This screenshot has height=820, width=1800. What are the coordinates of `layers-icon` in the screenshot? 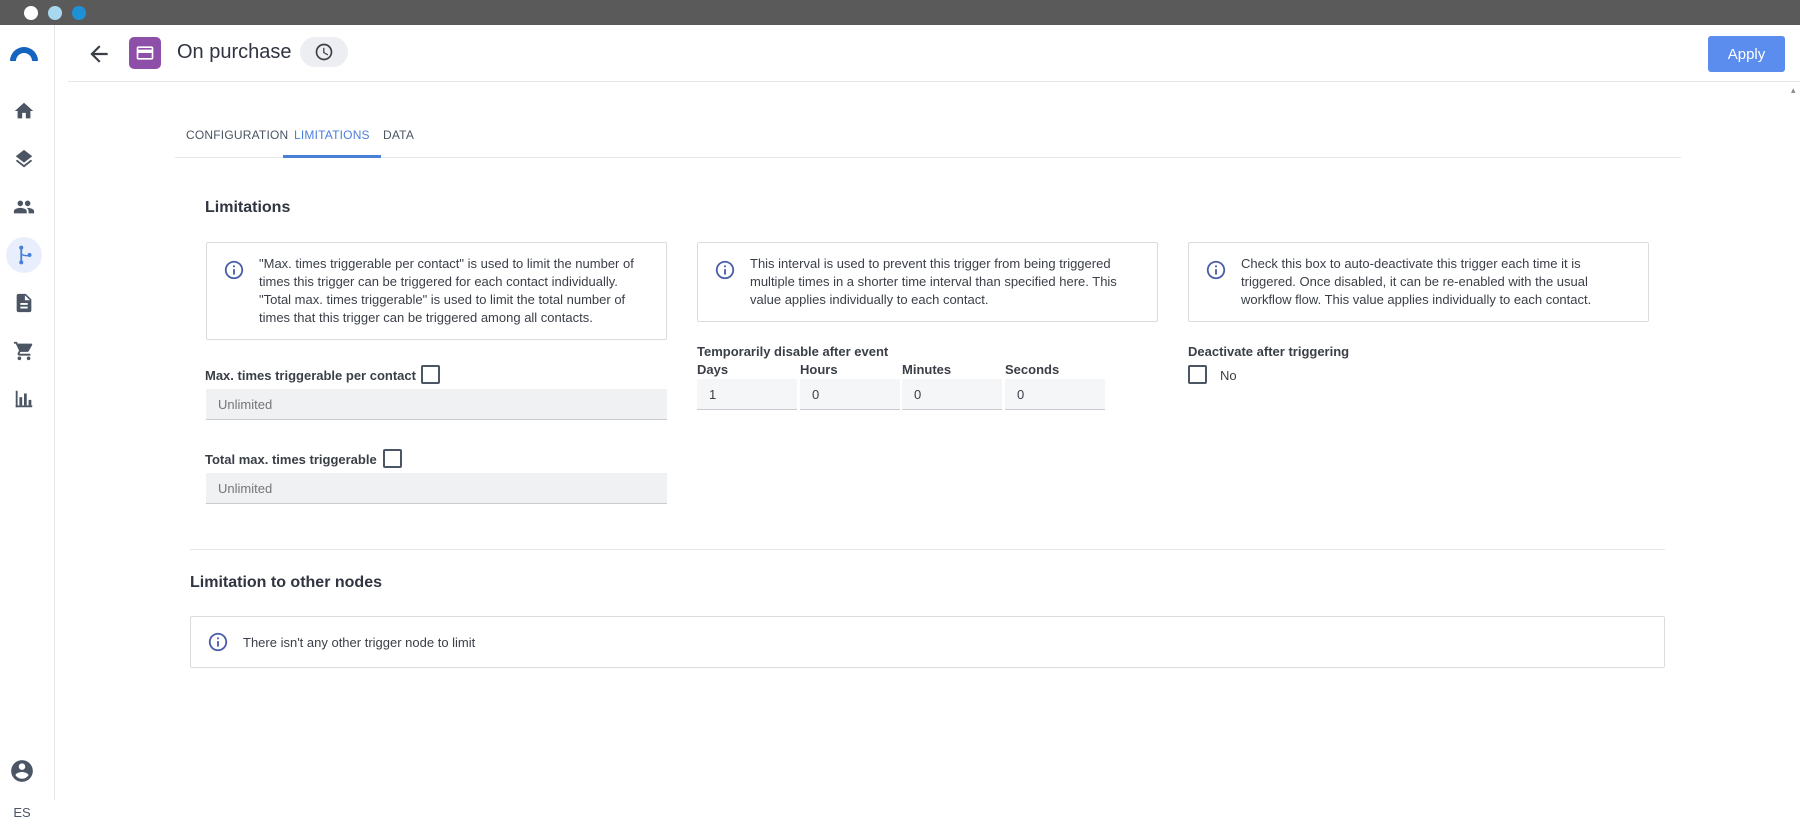 It's located at (24, 158).